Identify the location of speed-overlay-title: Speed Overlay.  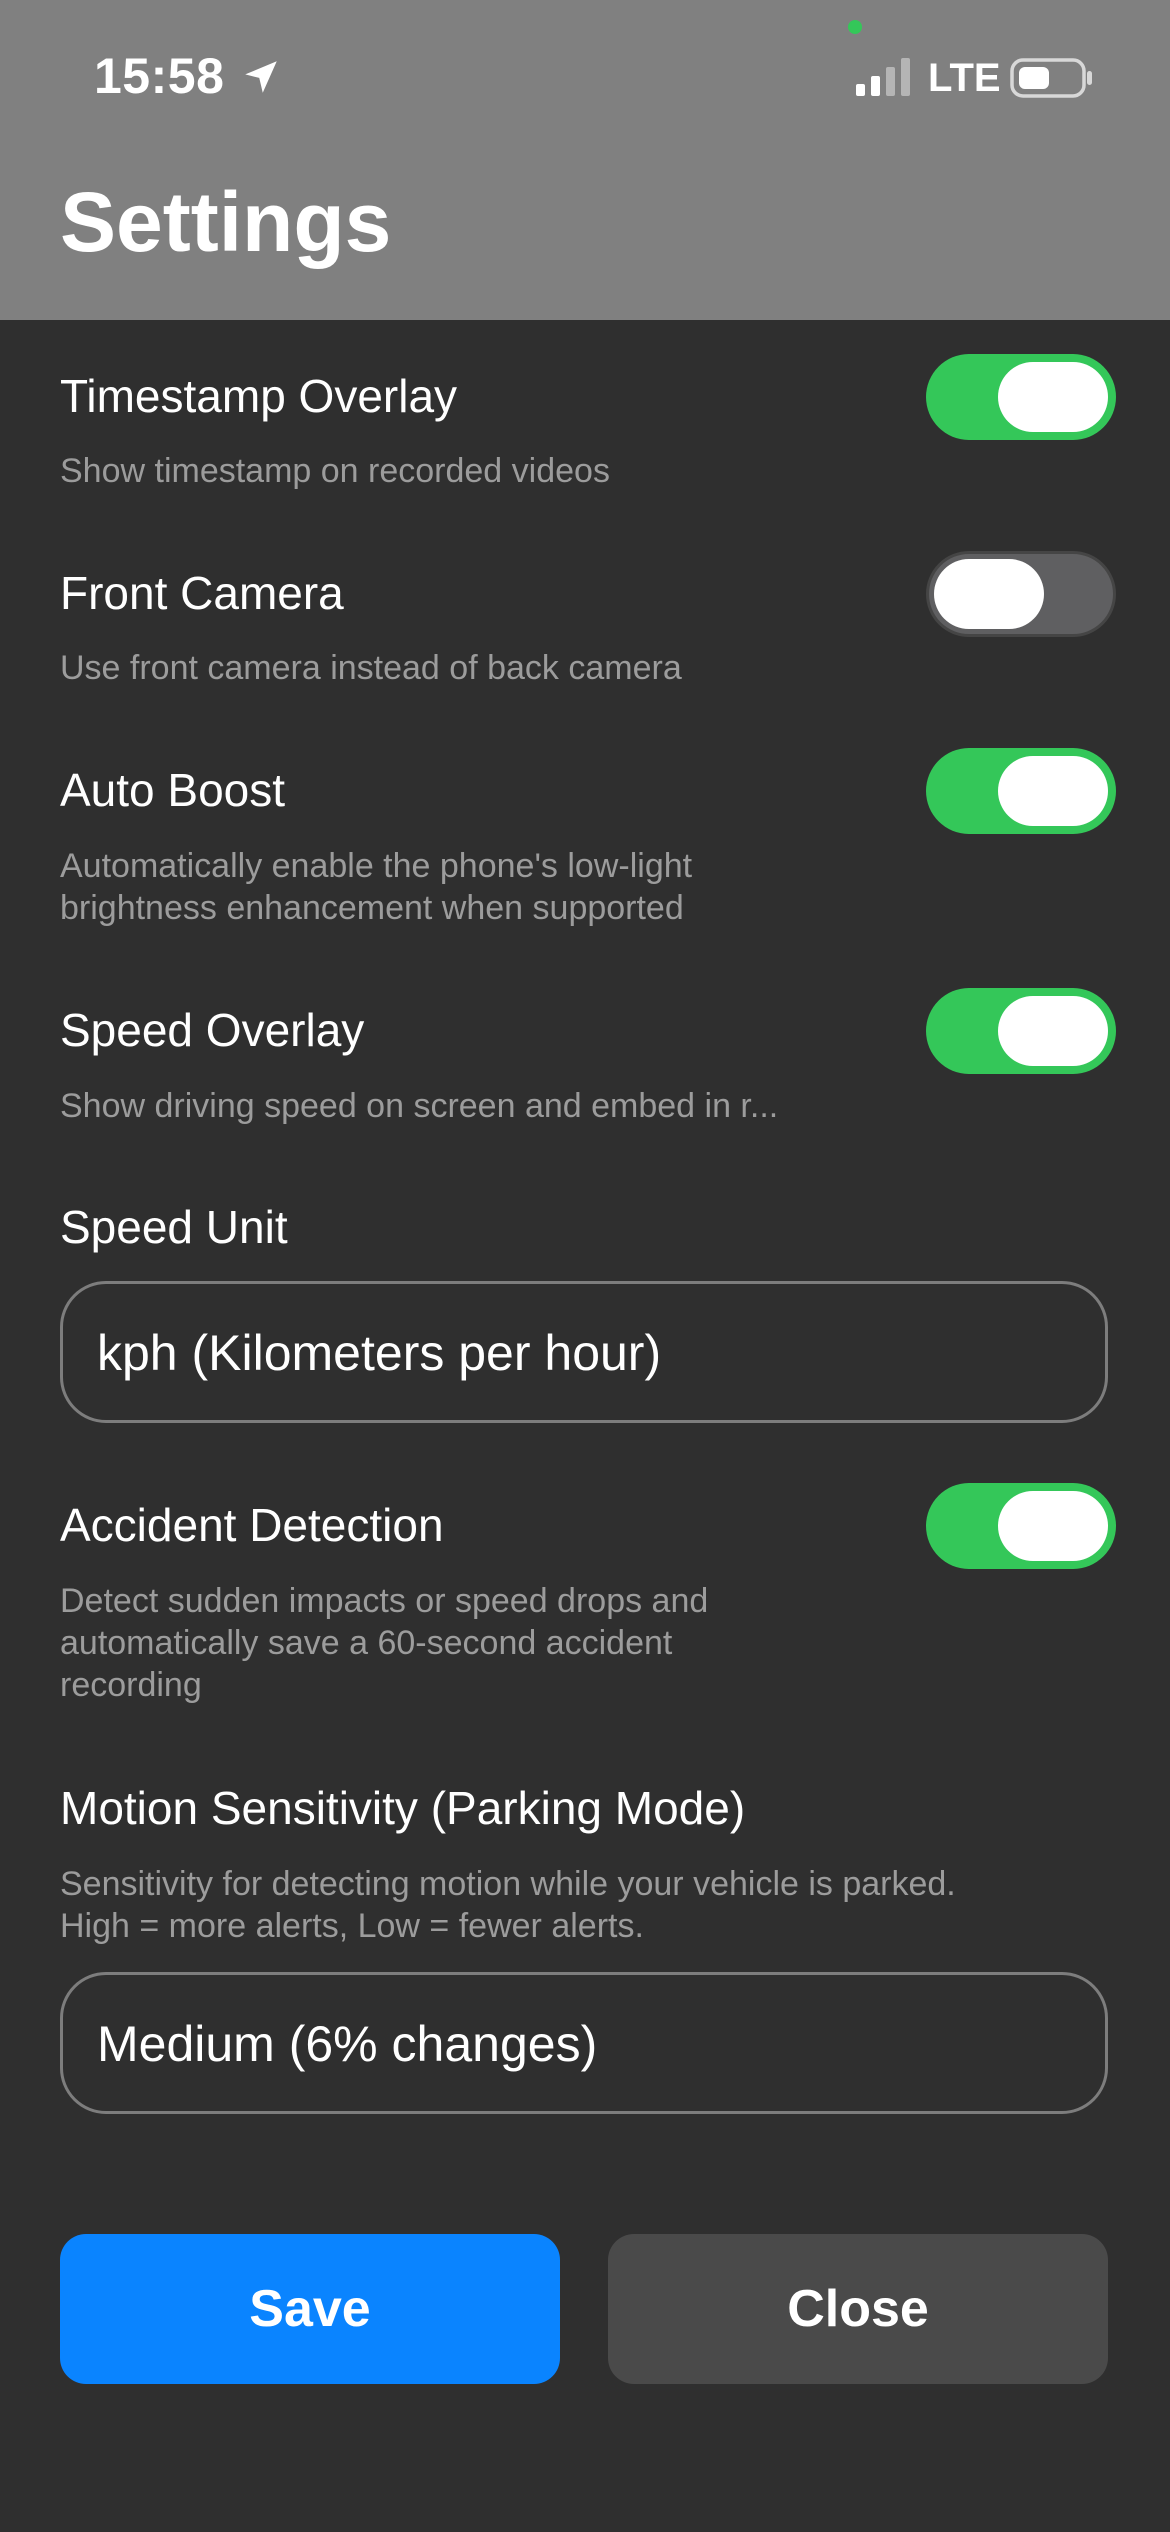
(212, 1030).